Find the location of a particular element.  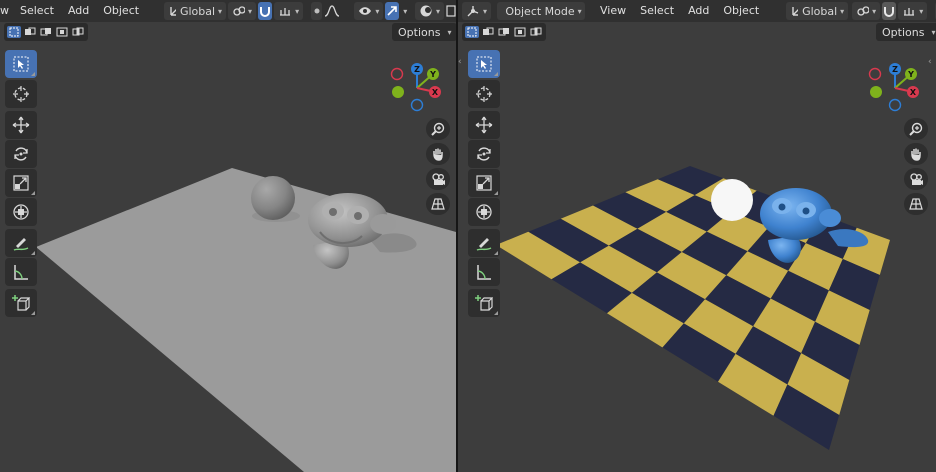

overlays-dropdown: ▾ is located at coordinates (429, 11).